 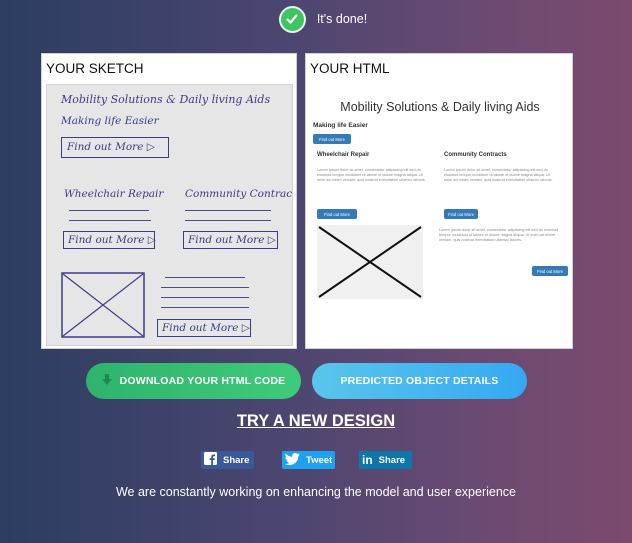 What do you see at coordinates (106, 381) in the screenshot?
I see `download-arrow-icon` at bounding box center [106, 381].